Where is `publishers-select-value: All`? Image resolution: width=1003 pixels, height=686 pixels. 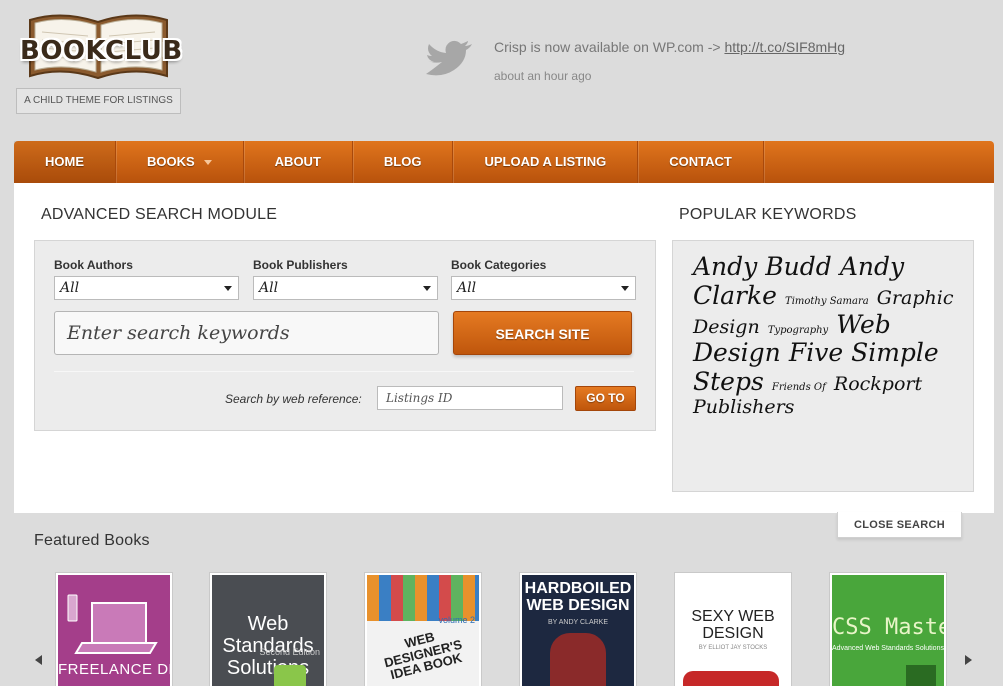
publishers-select-value: All is located at coordinates (269, 288).